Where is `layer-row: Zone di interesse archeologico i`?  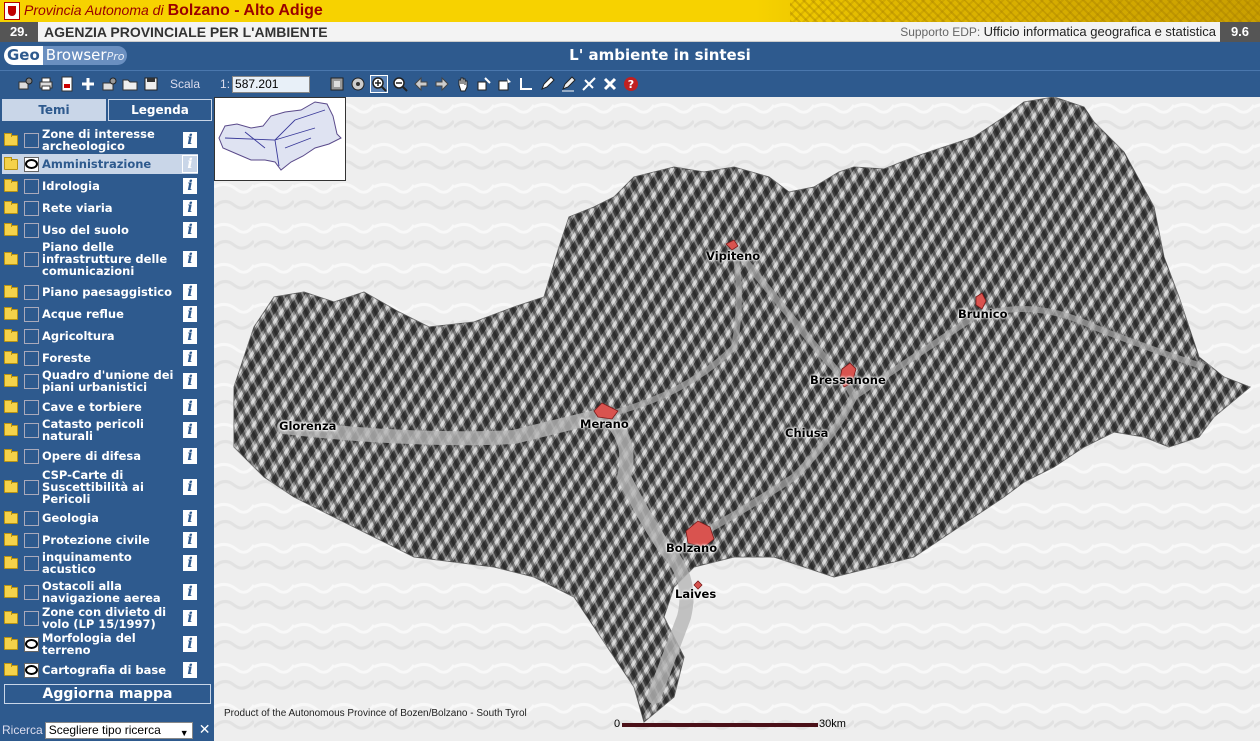
layer-row: Zone di interesse archeologico i is located at coordinates (100, 140).